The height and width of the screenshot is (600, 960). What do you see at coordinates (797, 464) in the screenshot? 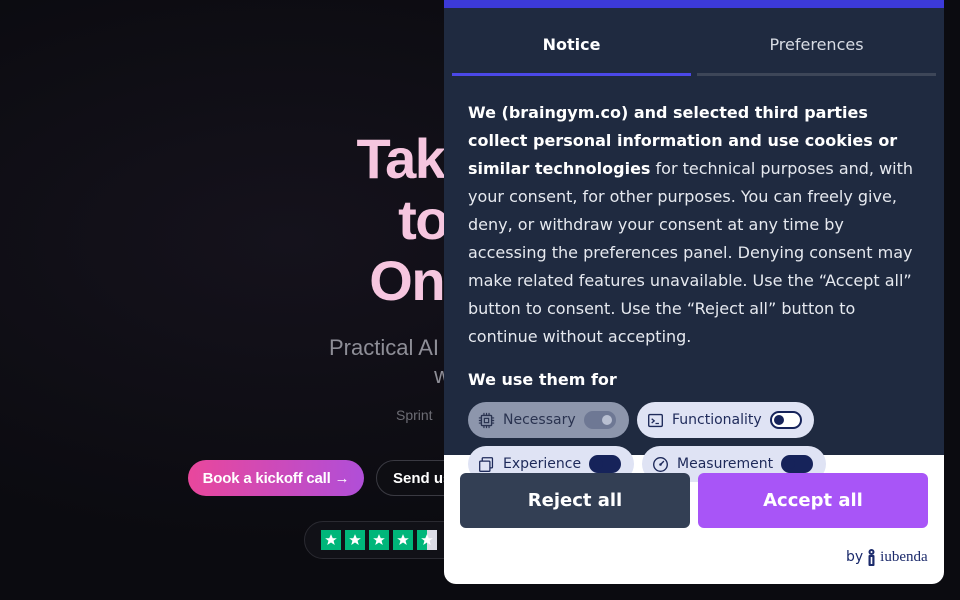
I see `measurement-toggle` at bounding box center [797, 464].